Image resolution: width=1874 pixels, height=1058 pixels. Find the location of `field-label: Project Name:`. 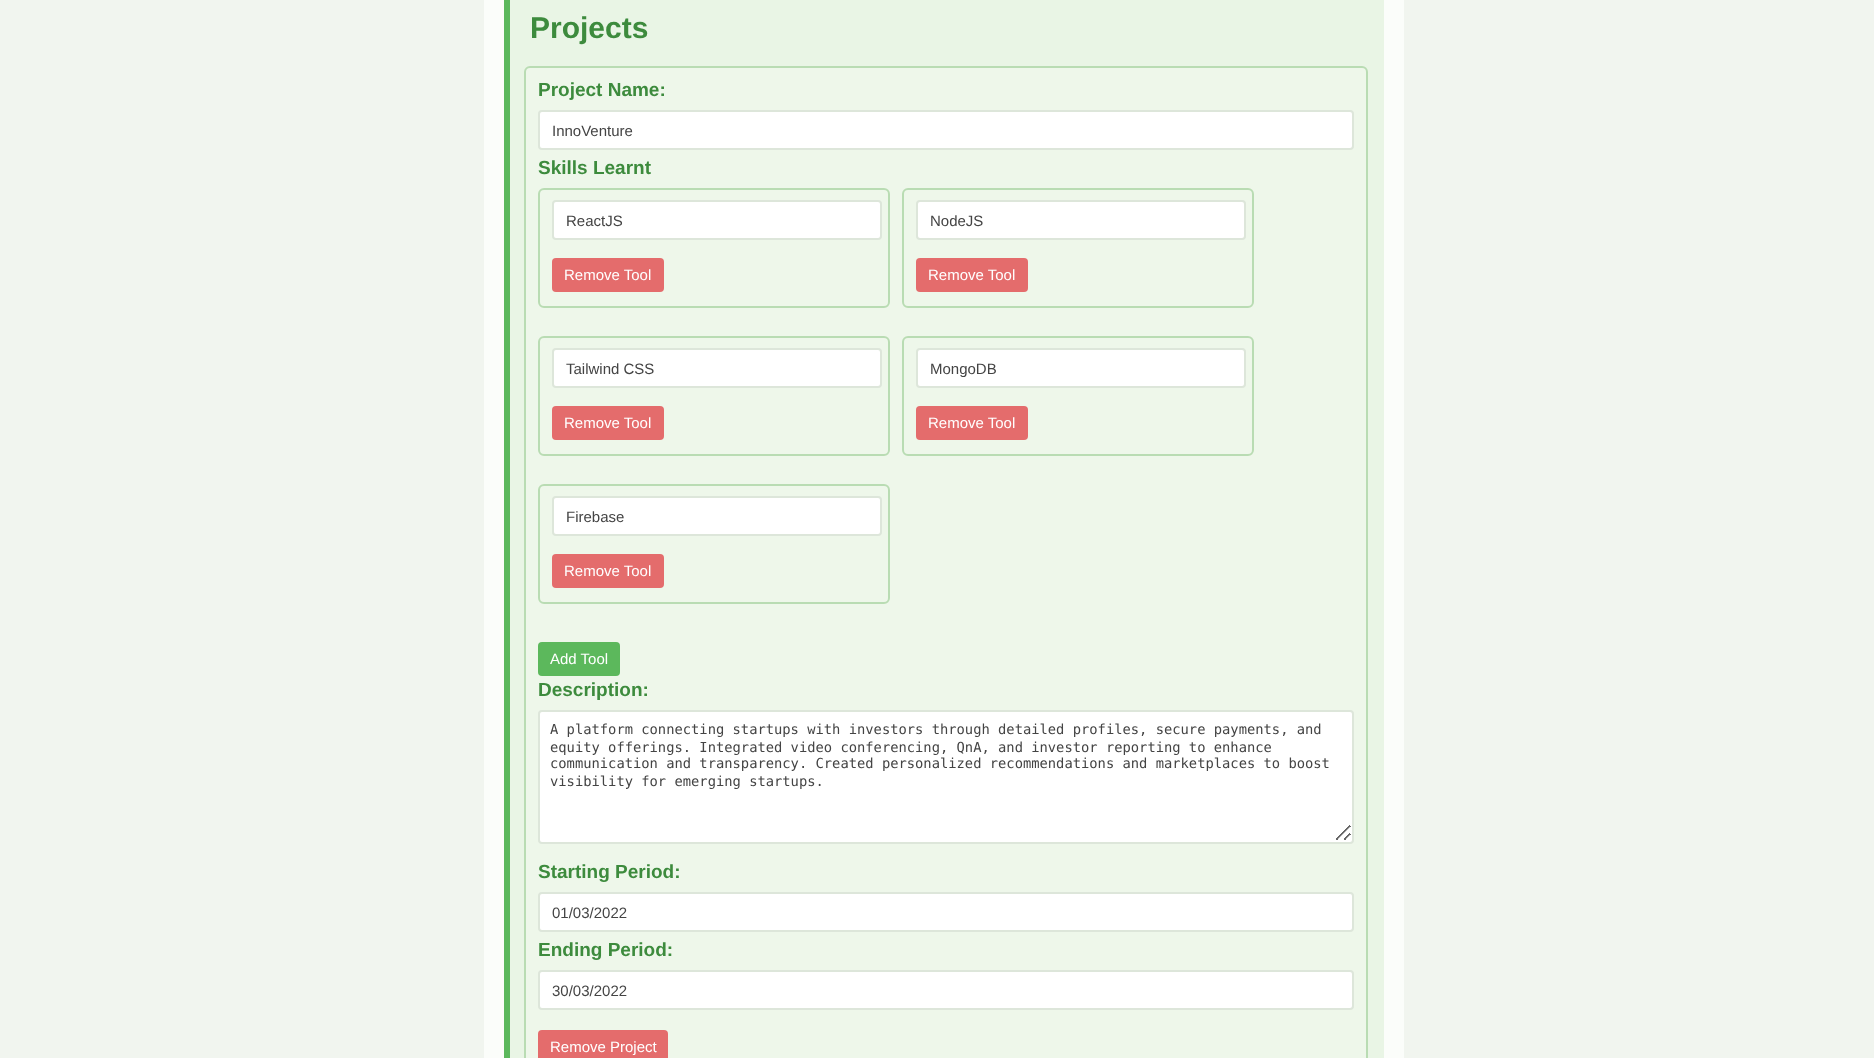

field-label: Project Name: is located at coordinates (603, 92).